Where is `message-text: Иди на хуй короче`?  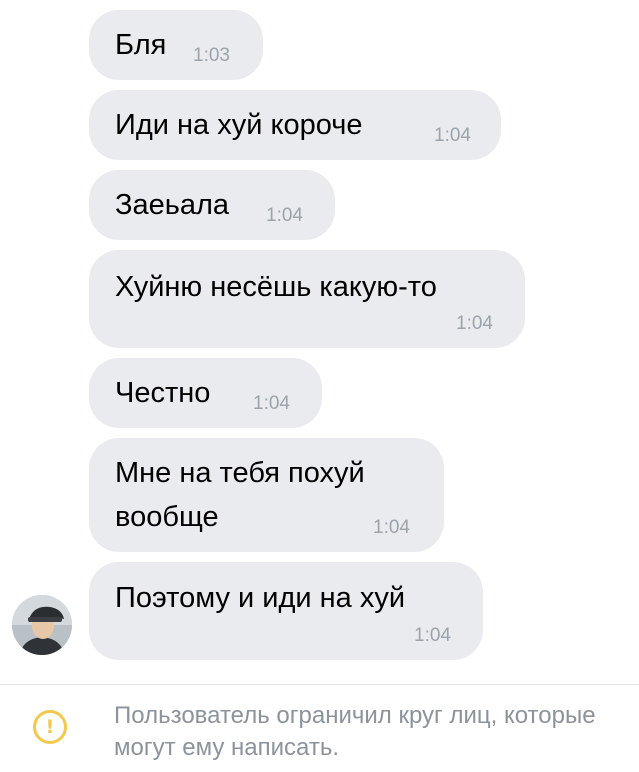
message-text: Иди на хуй короче is located at coordinates (239, 125).